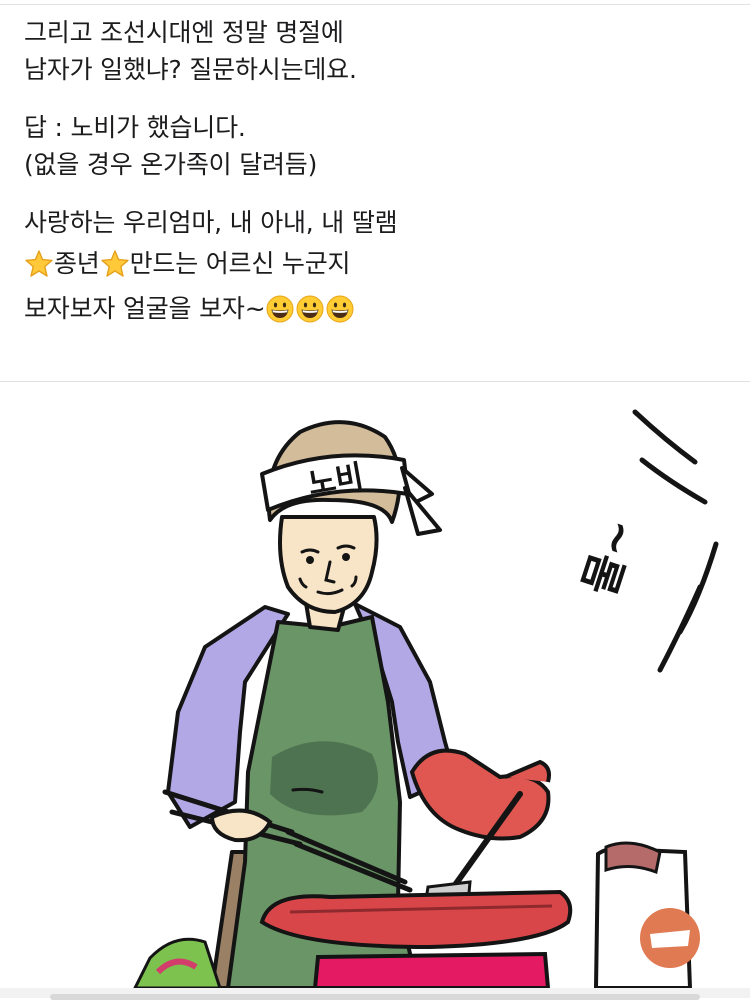 The height and width of the screenshot is (1000, 750). Describe the element at coordinates (480, 794) in the screenshot. I see `oven-mitt` at that location.